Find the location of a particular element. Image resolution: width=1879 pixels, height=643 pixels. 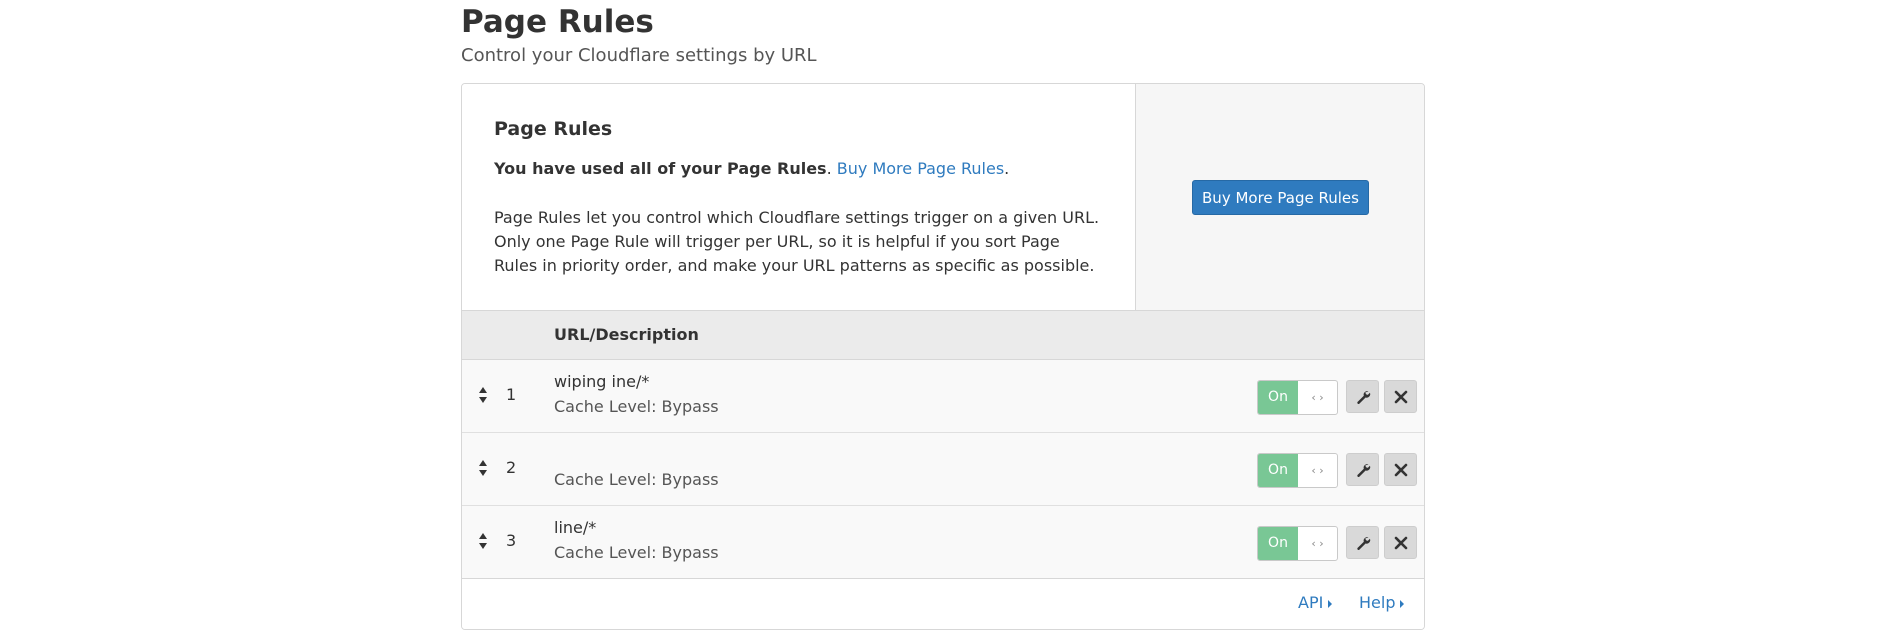

rule-url: line/* is located at coordinates (575, 527).